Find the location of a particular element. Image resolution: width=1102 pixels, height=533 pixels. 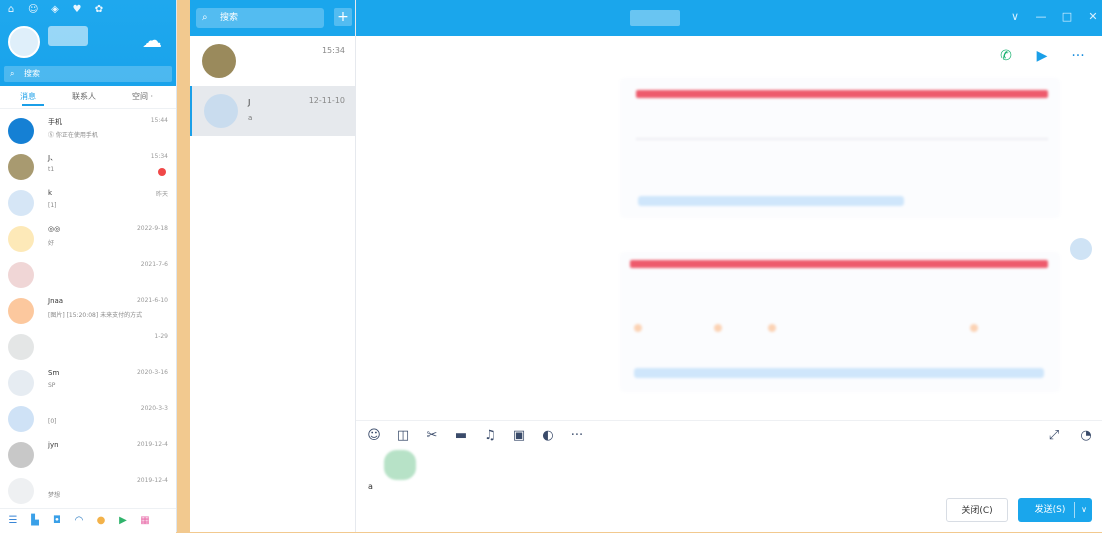

dropdown-icon: ∨ is located at coordinates (1015, 17).